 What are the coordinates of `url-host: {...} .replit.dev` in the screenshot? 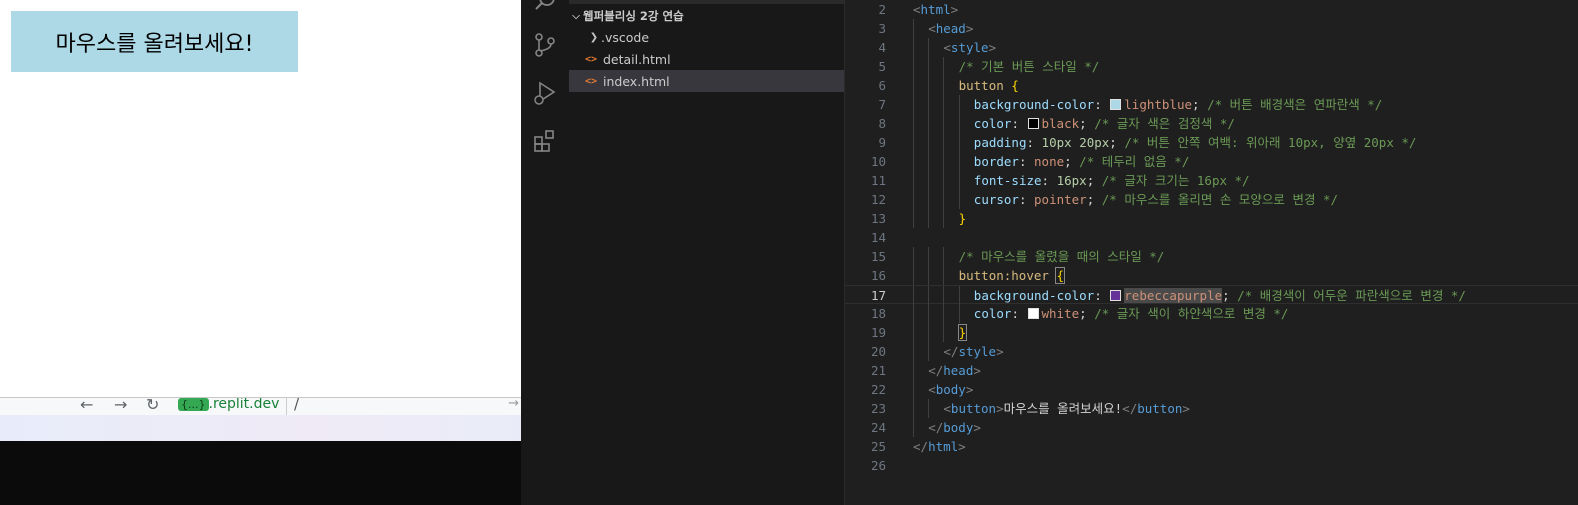 It's located at (230, 405).